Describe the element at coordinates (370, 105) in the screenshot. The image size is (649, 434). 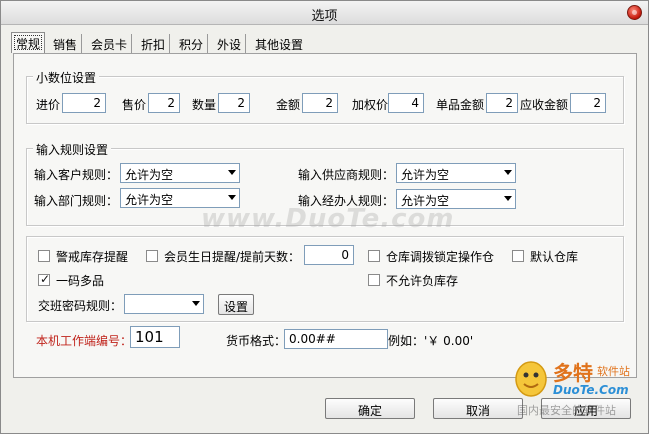
I see `weighted-price-label: 加权价` at that location.